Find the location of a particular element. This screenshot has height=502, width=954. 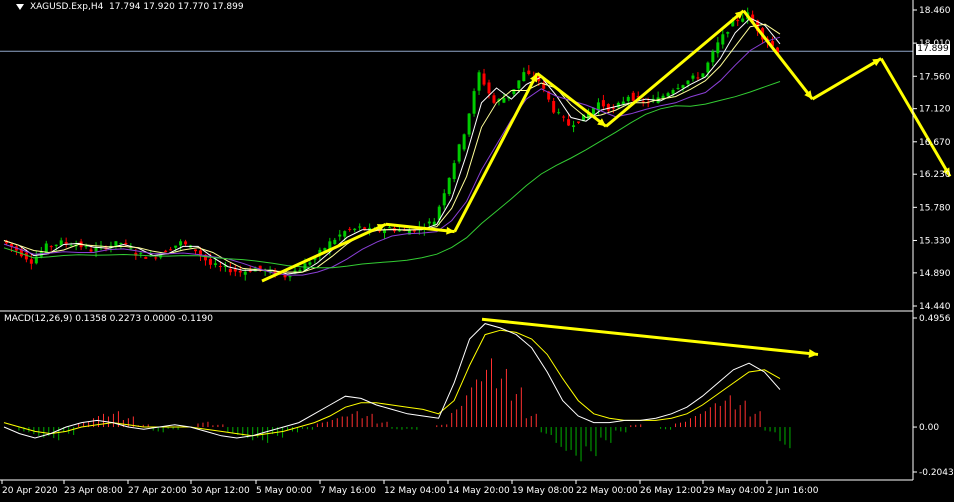

time-tick-label: 22 May 00:00 is located at coordinates (607, 491).